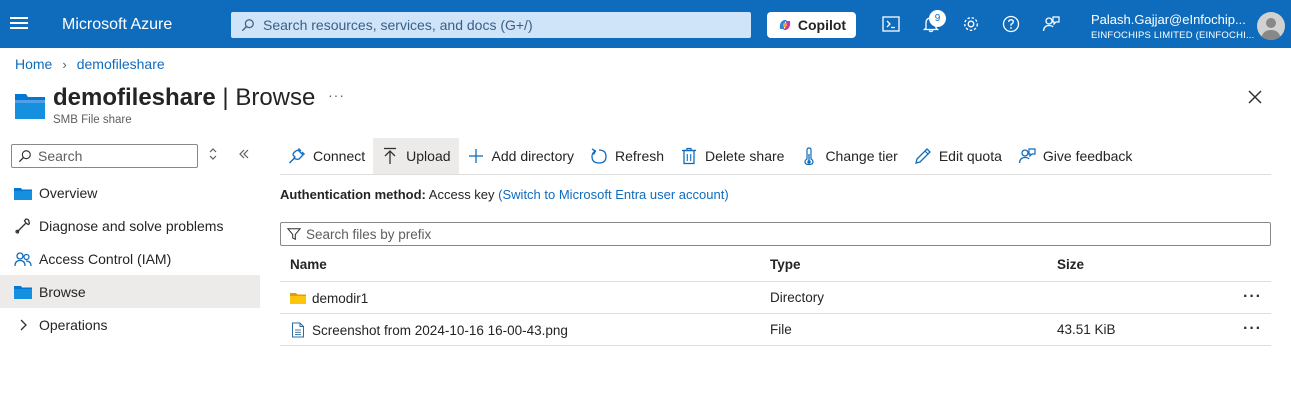 Image resolution: width=1291 pixels, height=403 pixels. Describe the element at coordinates (1255, 97) in the screenshot. I see `close-icon` at that location.